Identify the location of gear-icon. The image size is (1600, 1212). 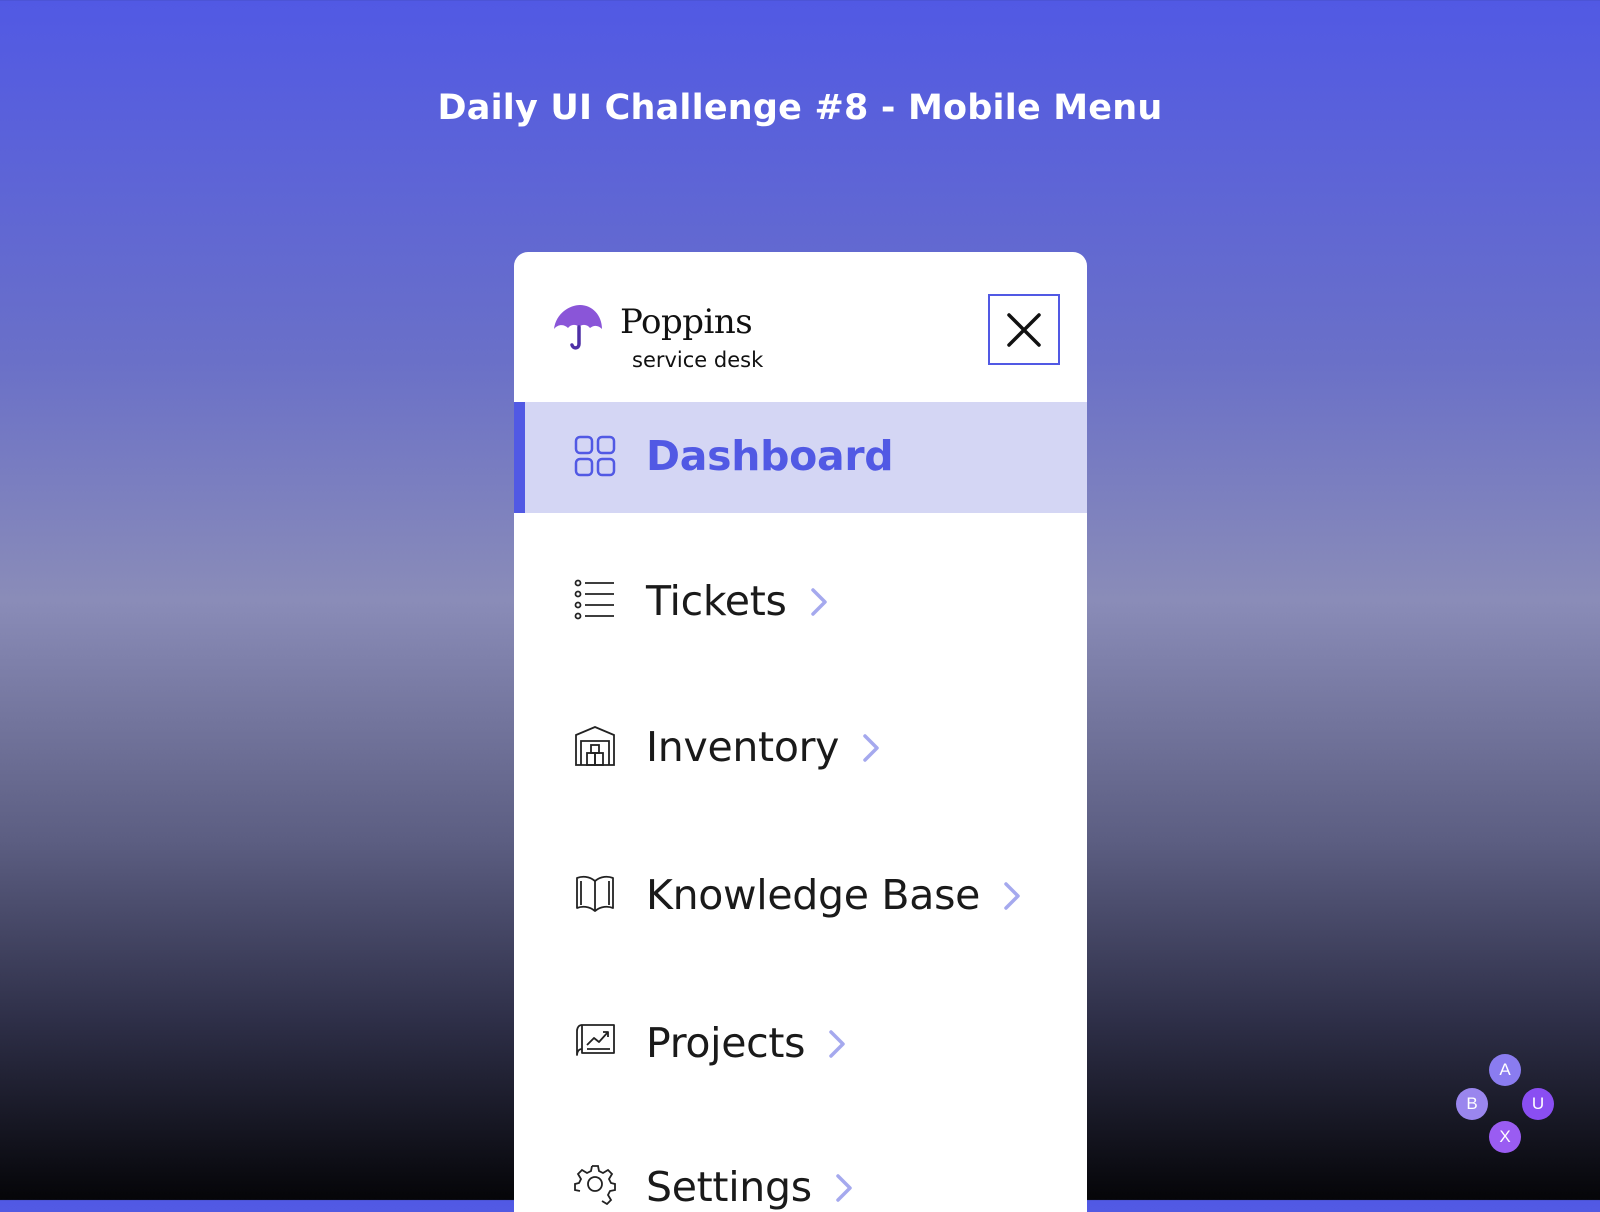
(595, 1185).